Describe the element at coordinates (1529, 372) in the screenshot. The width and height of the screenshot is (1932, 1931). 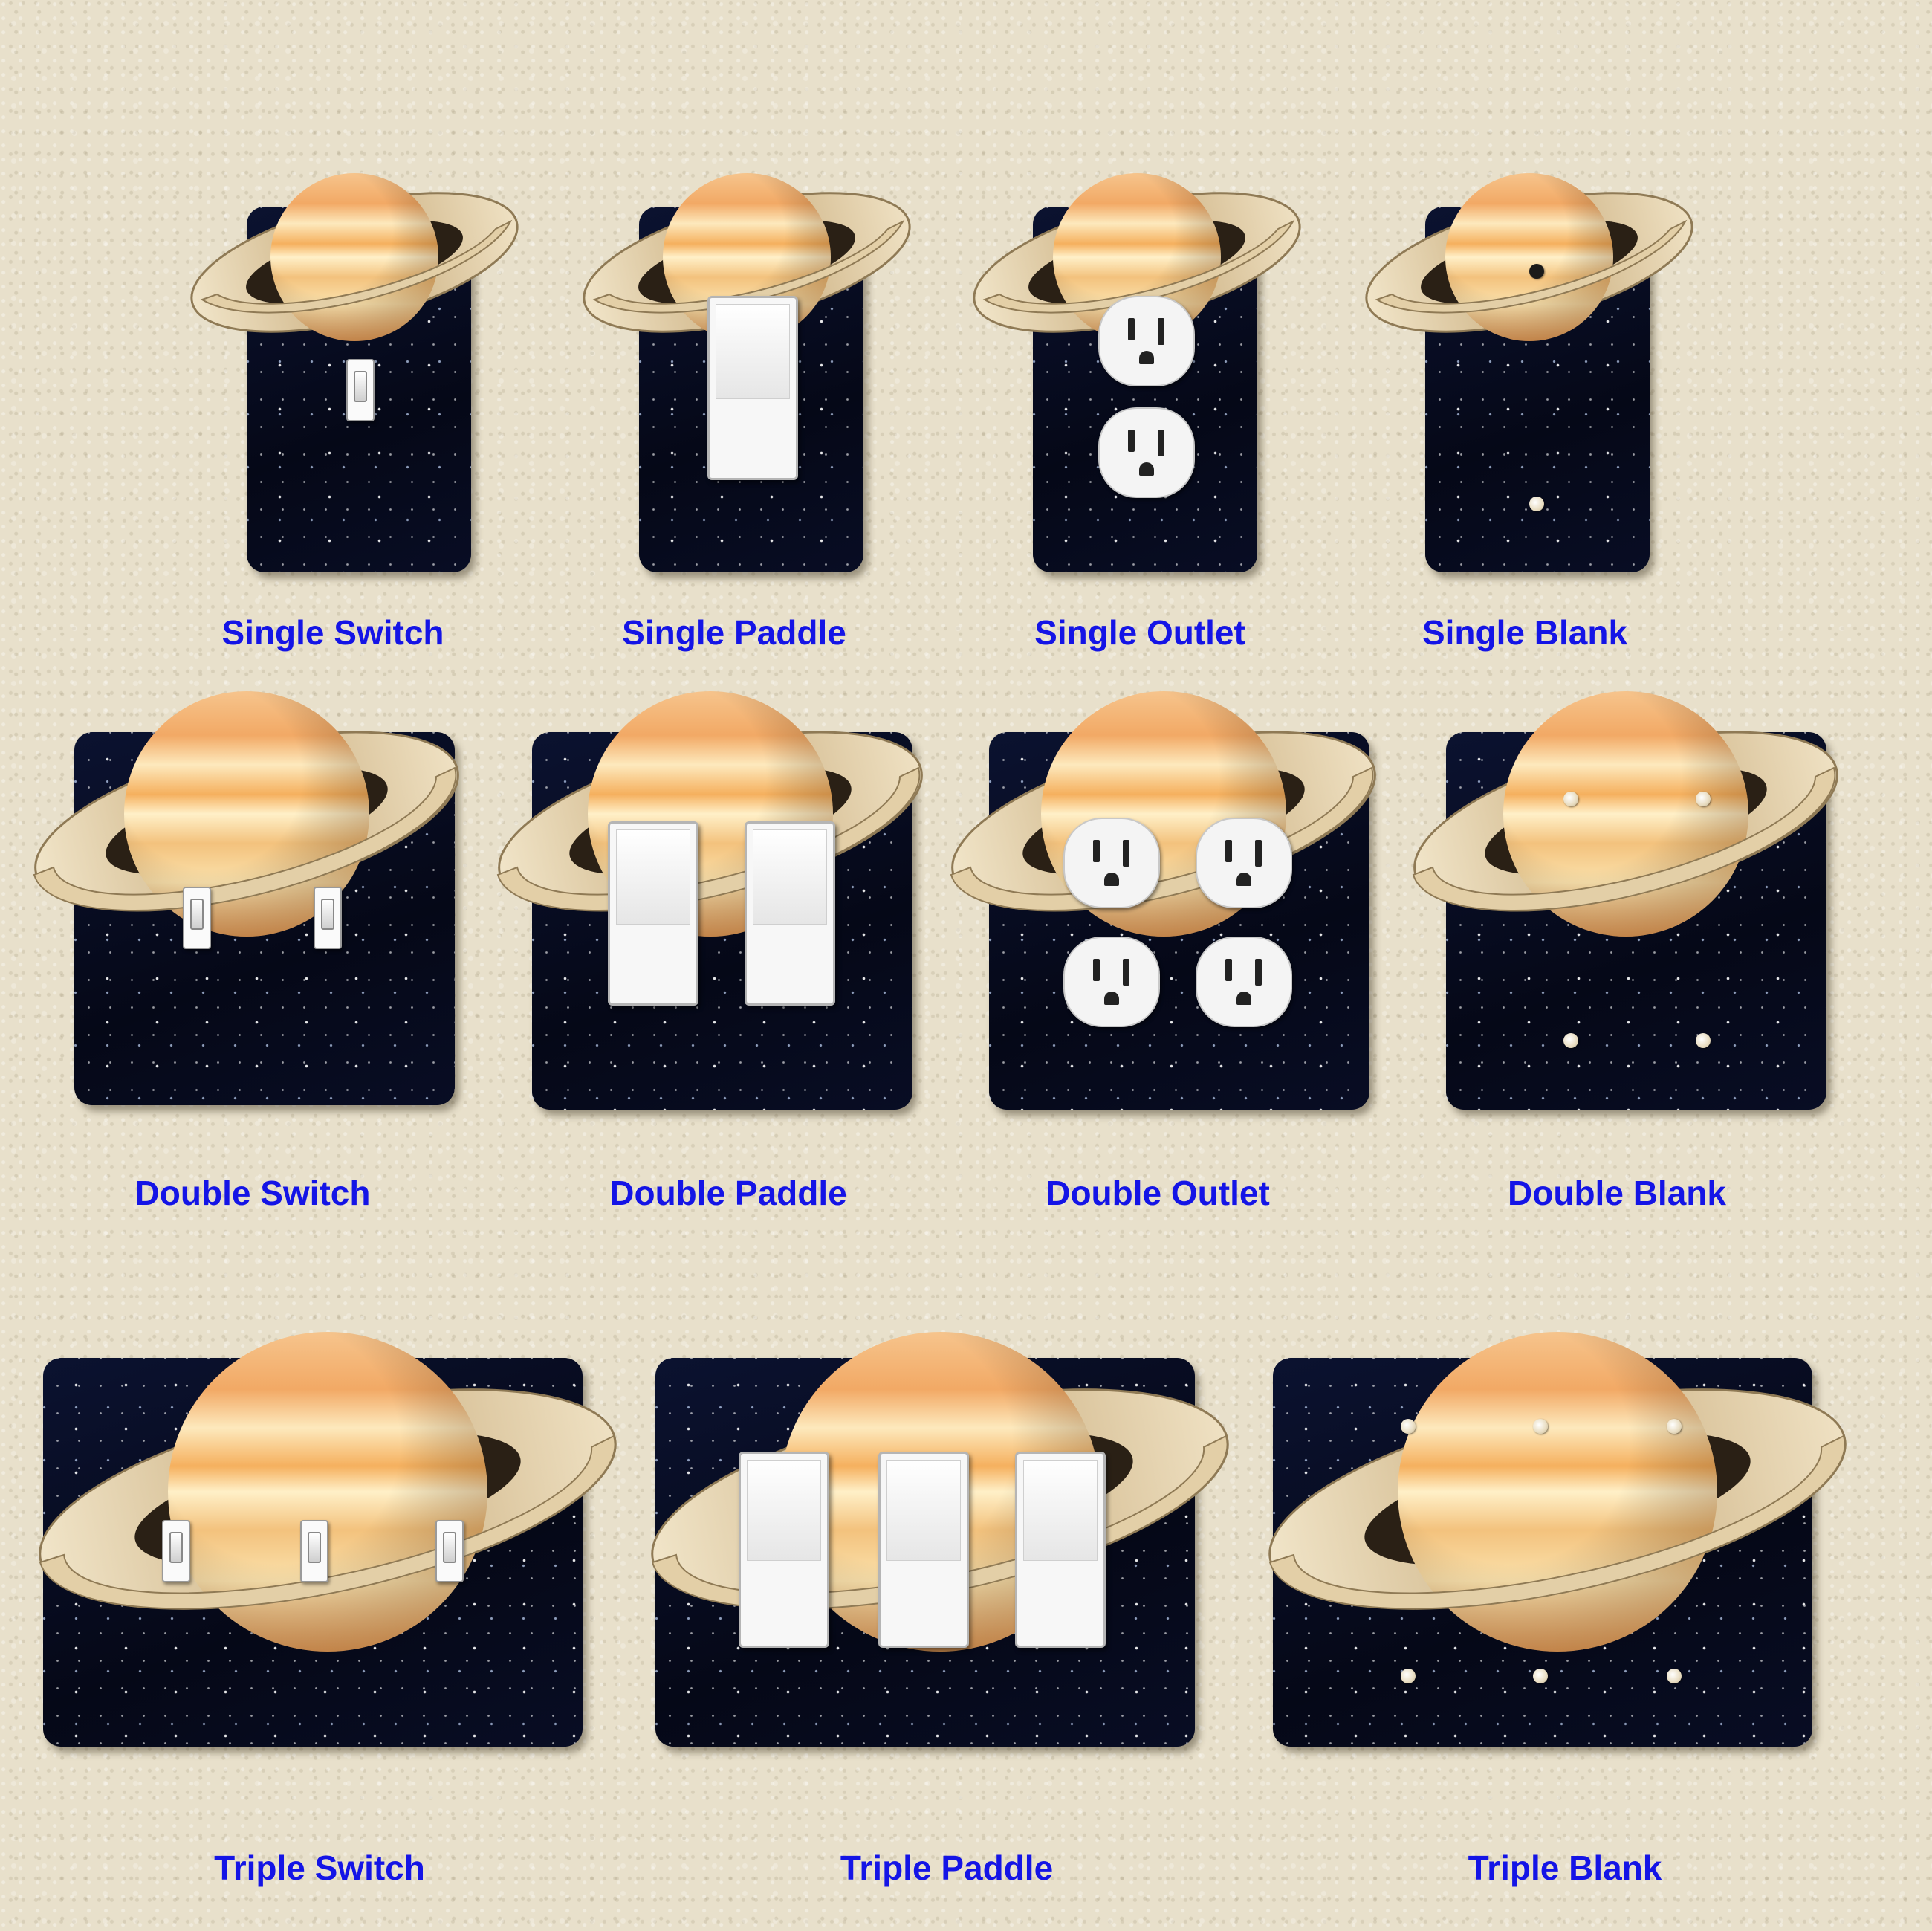
I see `single-blank-plate` at that location.